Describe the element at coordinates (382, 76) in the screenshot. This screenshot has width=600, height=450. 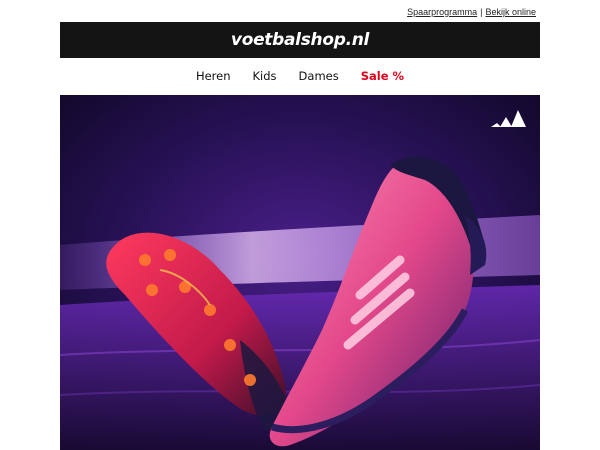
I see `nav-item-sale: Sale %` at that location.